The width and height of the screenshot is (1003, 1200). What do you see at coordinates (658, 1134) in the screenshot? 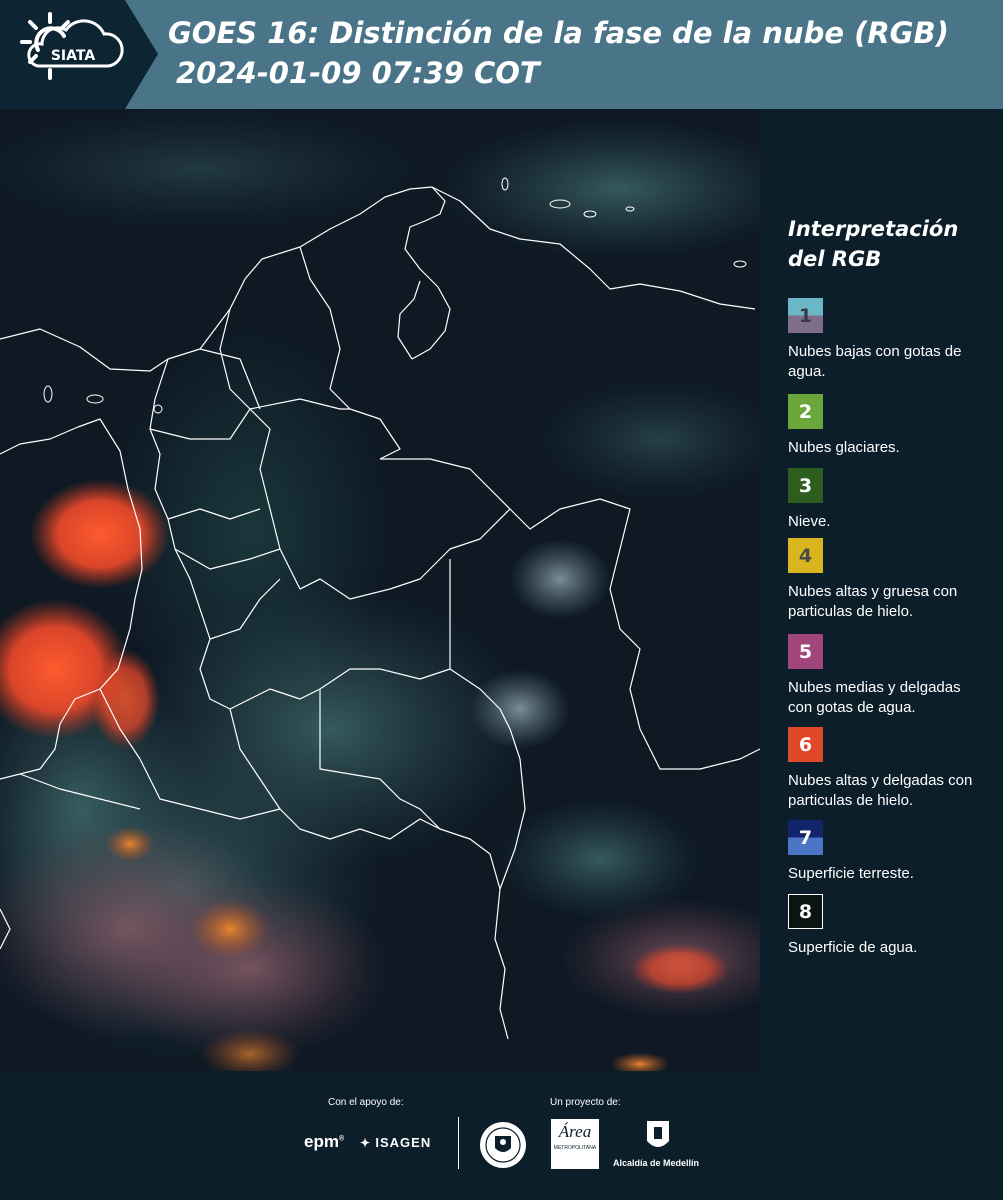
I see `alcaldia-shield-icon` at bounding box center [658, 1134].